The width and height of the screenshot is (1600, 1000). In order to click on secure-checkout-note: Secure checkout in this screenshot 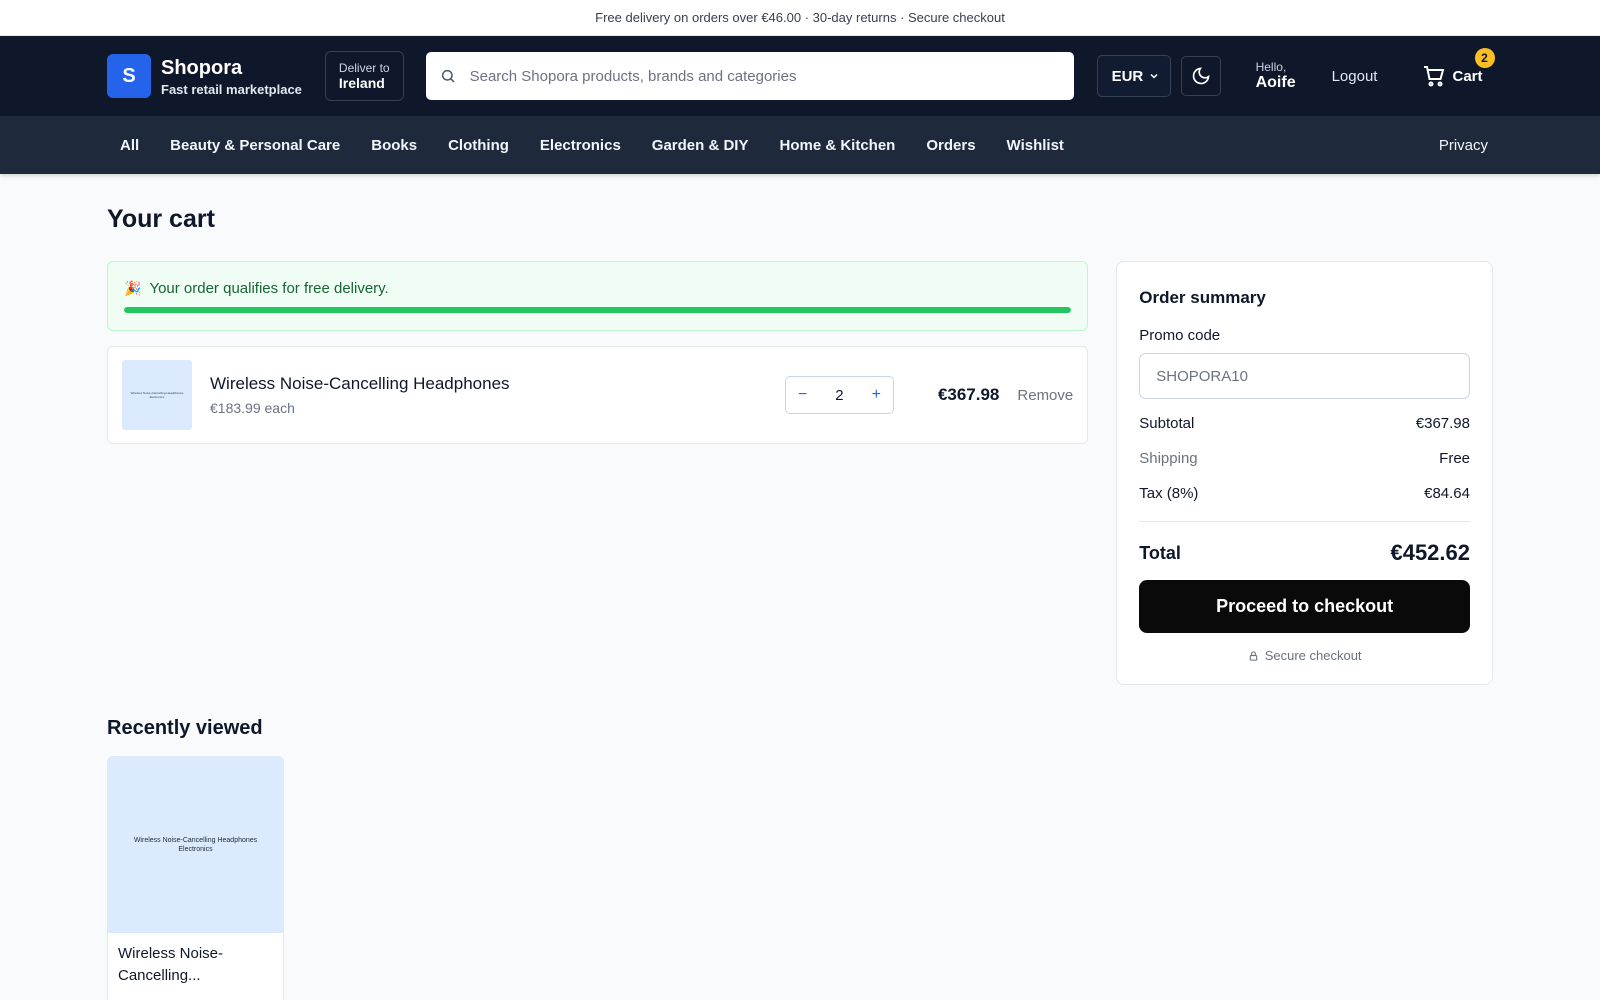, I will do `click(1304, 655)`.